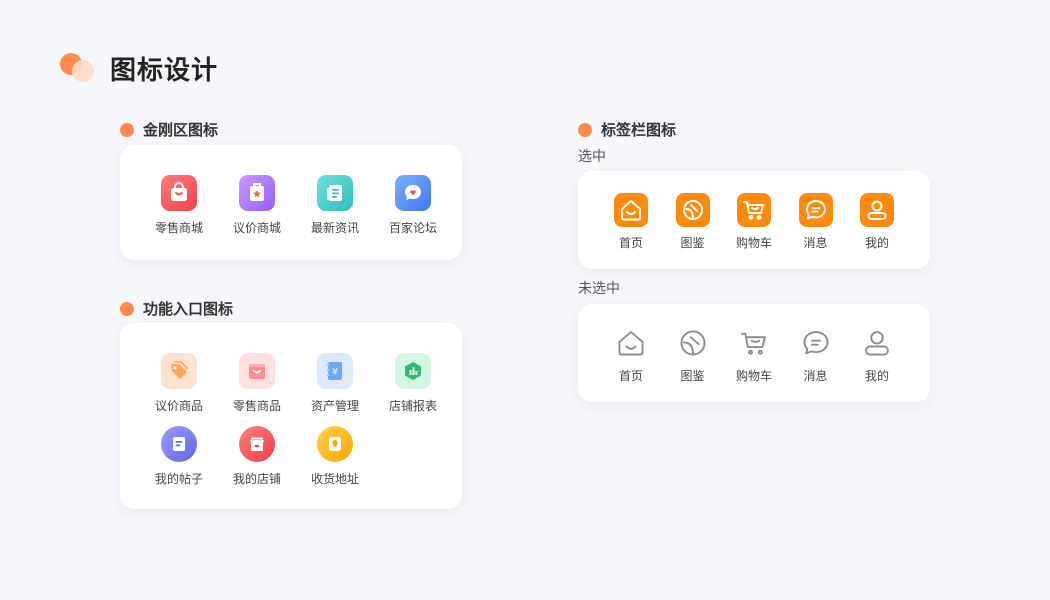  I want to click on function-item-label: 零售商品, so click(256, 406).